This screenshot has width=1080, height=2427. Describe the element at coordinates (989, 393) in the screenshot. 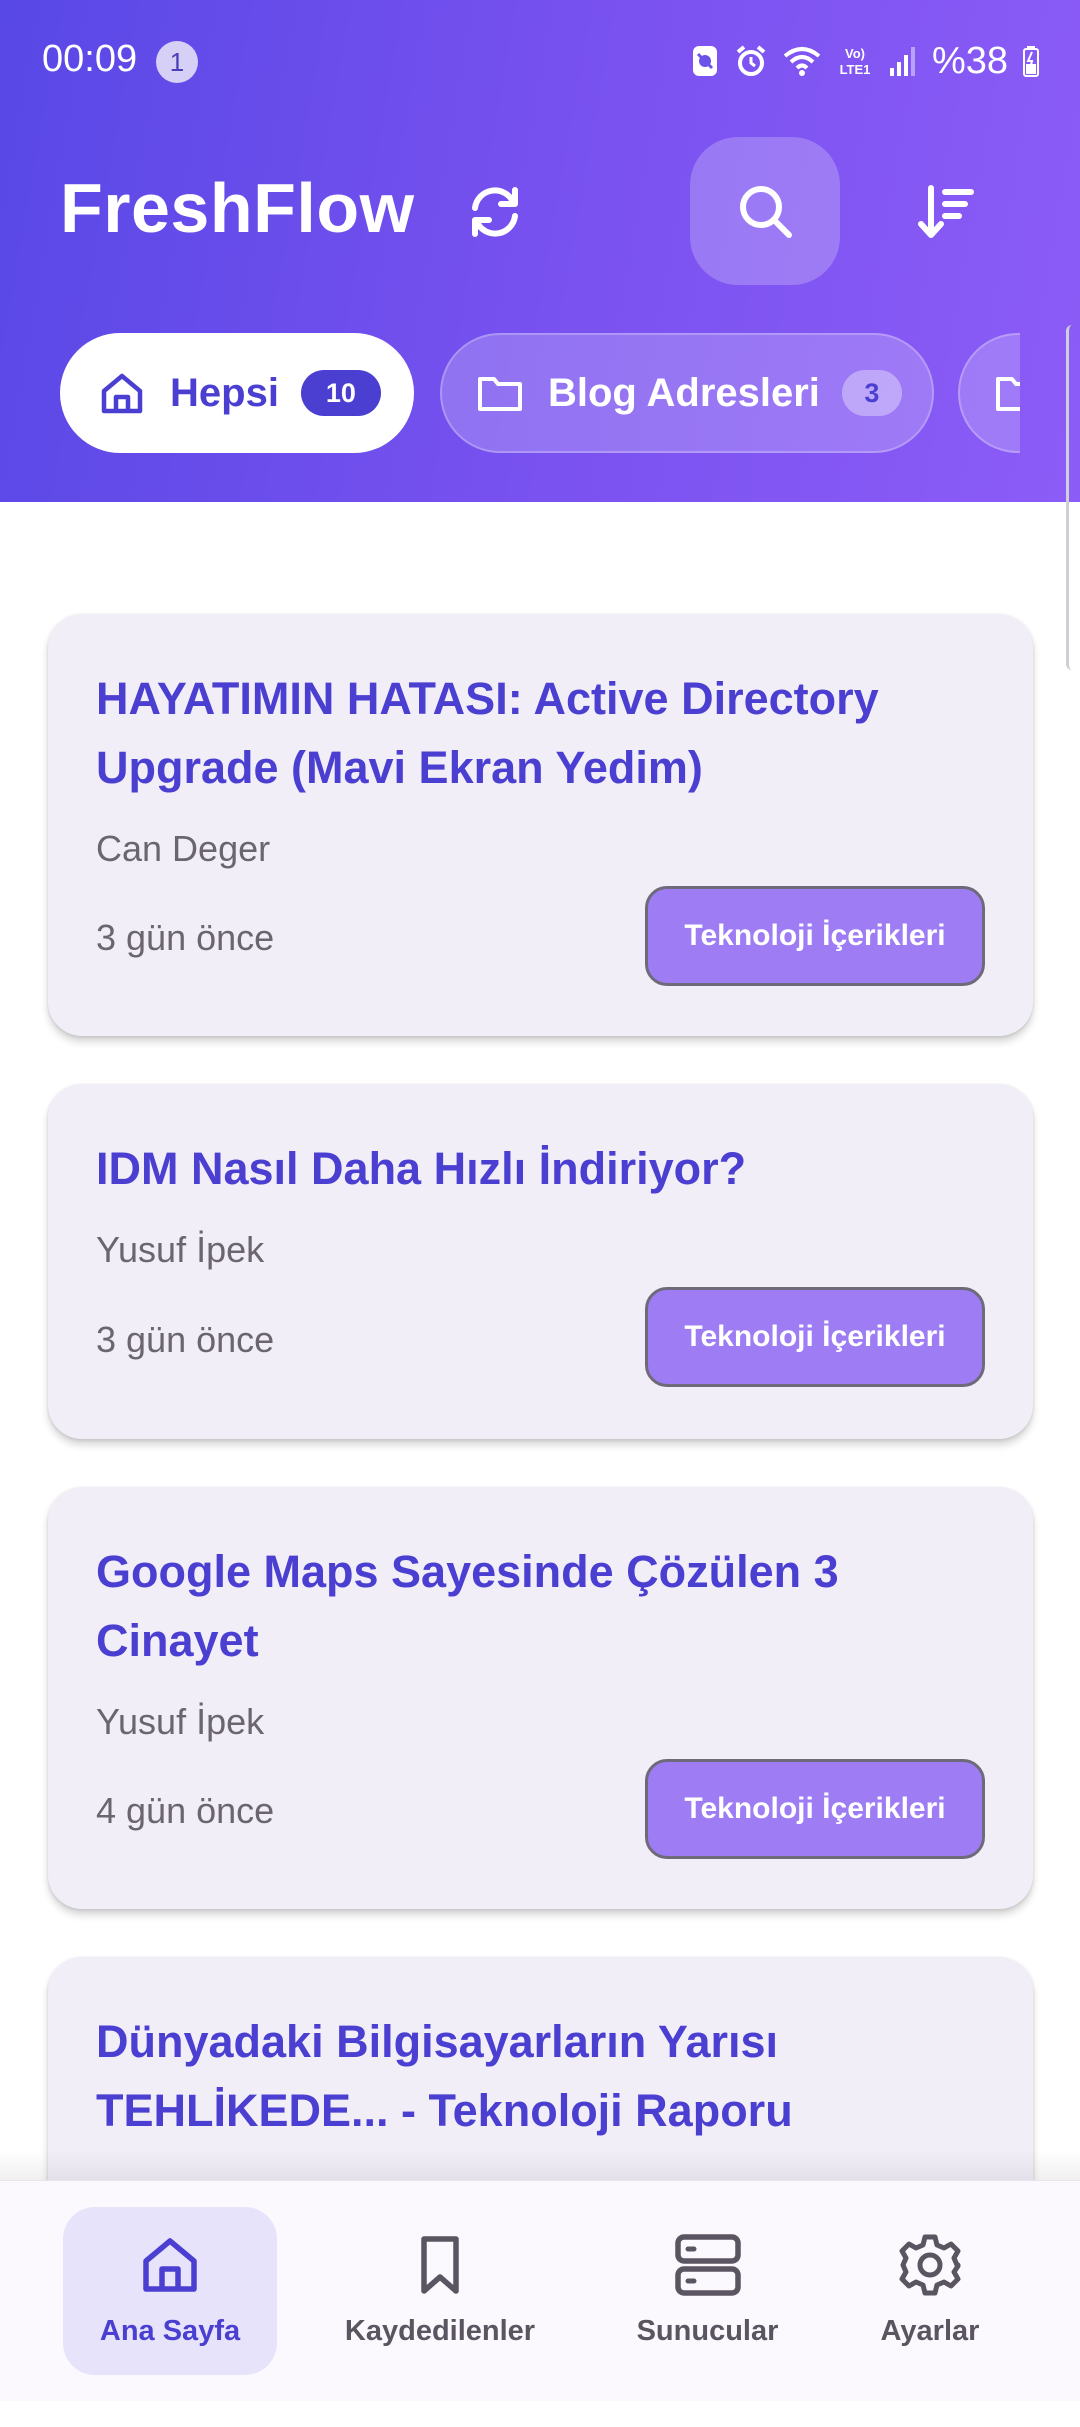

I see `category-chip-partial` at that location.